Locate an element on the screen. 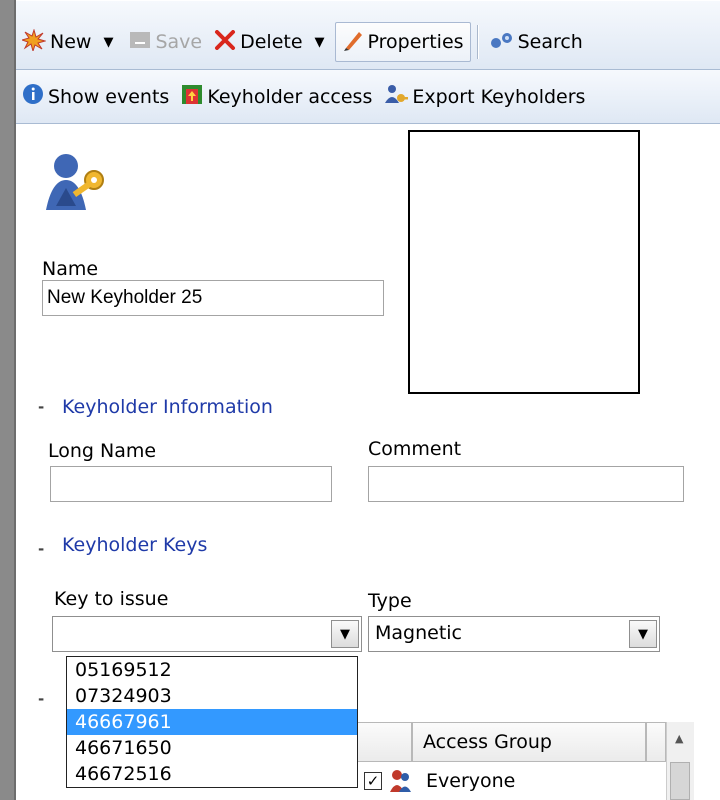 Image resolution: width=720 pixels, height=800 pixels. collapse-info-toggle: - is located at coordinates (41, 407).